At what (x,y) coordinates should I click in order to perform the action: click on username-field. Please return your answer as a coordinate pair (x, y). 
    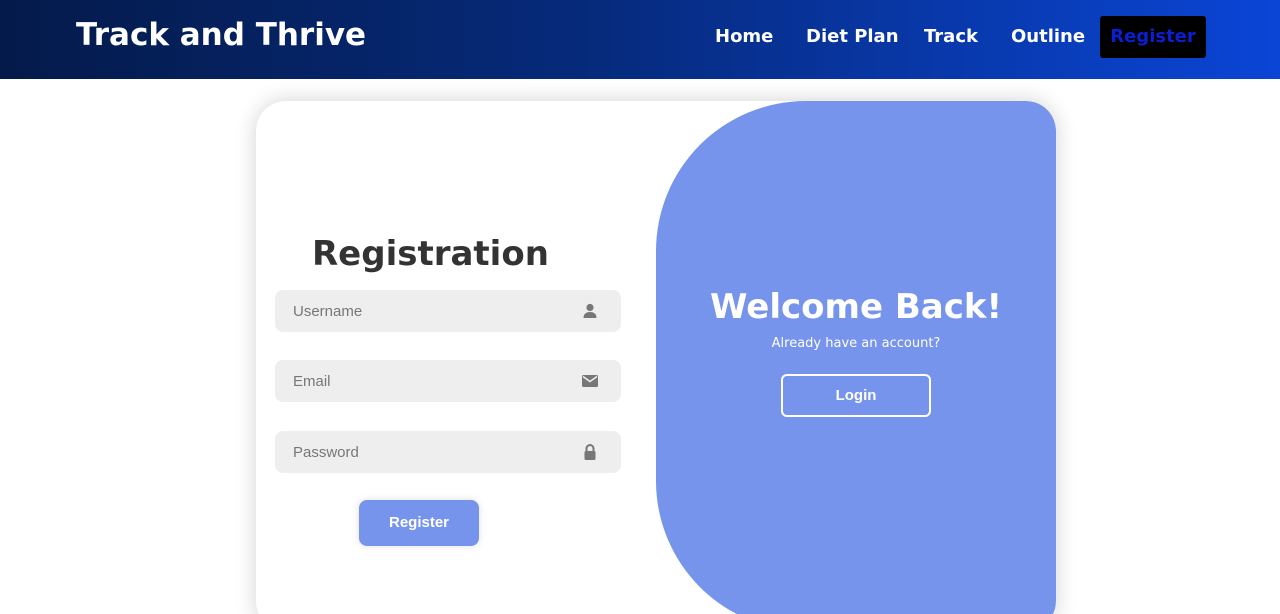
    Looking at the image, I should click on (448, 311).